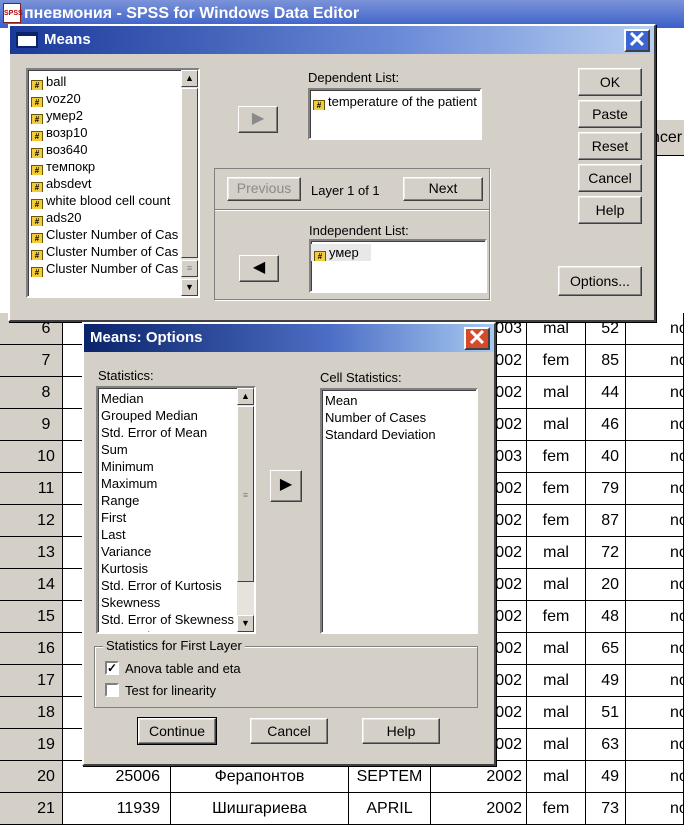 This screenshot has width=684, height=825. I want to click on statistic-item: Last, so click(167, 534).